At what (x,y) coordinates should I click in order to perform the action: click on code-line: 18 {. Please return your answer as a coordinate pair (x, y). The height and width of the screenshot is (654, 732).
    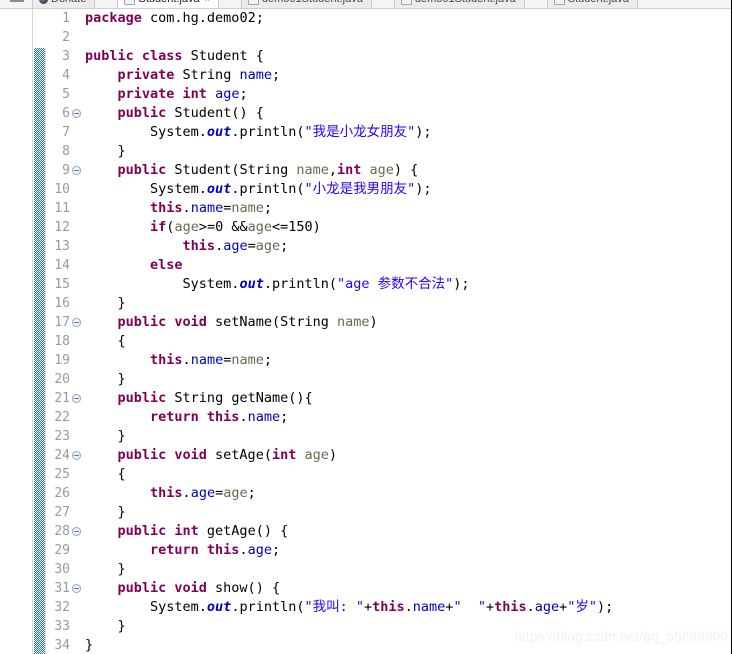
    Looking at the image, I should click on (389, 341).